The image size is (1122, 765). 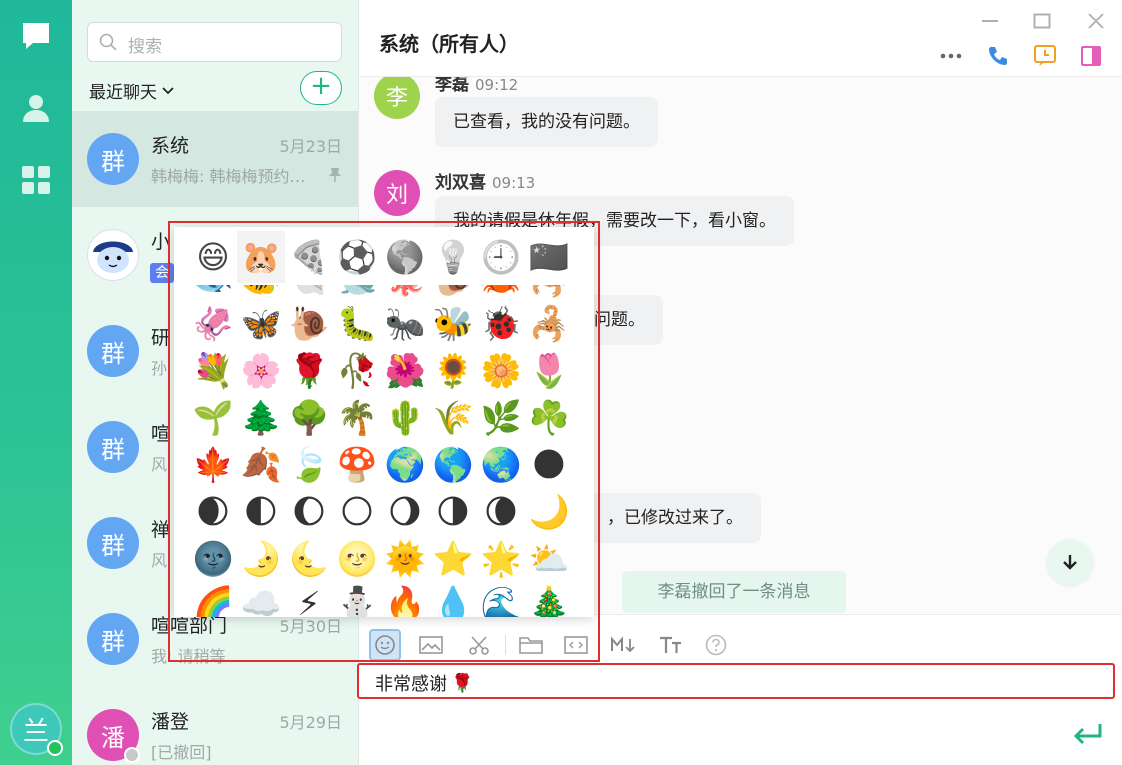 I want to click on contacts-icon, so click(x=36, y=108).